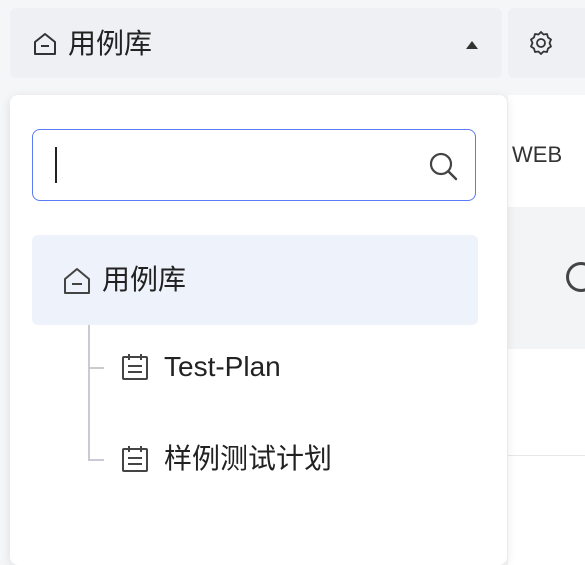 This screenshot has height=565, width=585. I want to click on tree-node-root: 用例库, so click(255, 280).